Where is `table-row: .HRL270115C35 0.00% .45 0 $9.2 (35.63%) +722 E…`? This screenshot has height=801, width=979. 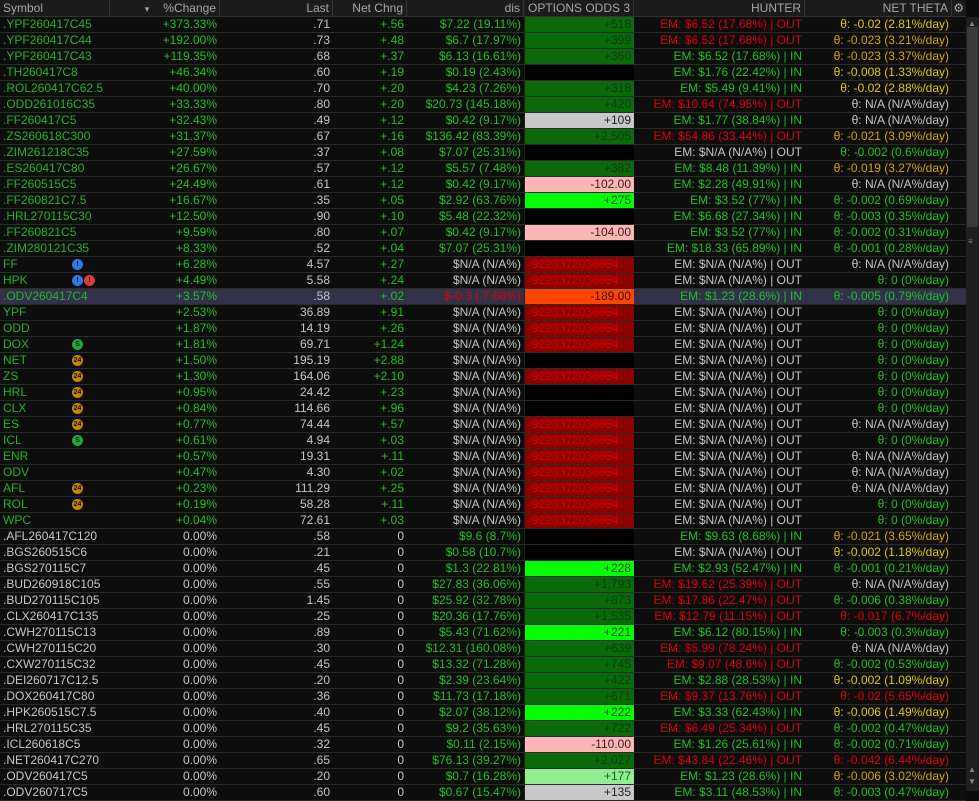 table-row: .HRL270115C35 0.00% .45 0 $9.2 (35.63%) +722 E… is located at coordinates (483, 729).